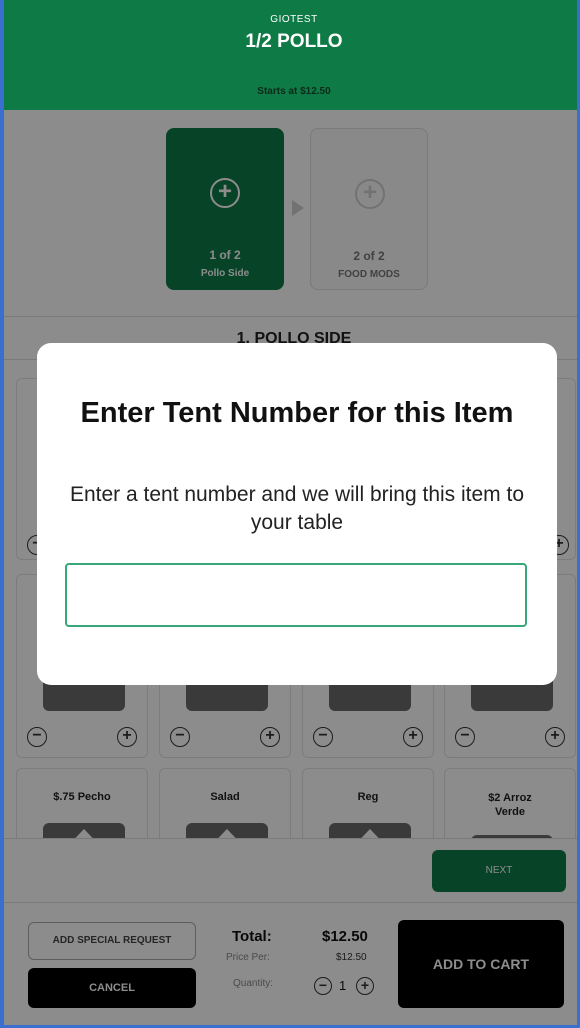  What do you see at coordinates (294, 41) in the screenshot?
I see `item-title: 1/2 POLLO` at bounding box center [294, 41].